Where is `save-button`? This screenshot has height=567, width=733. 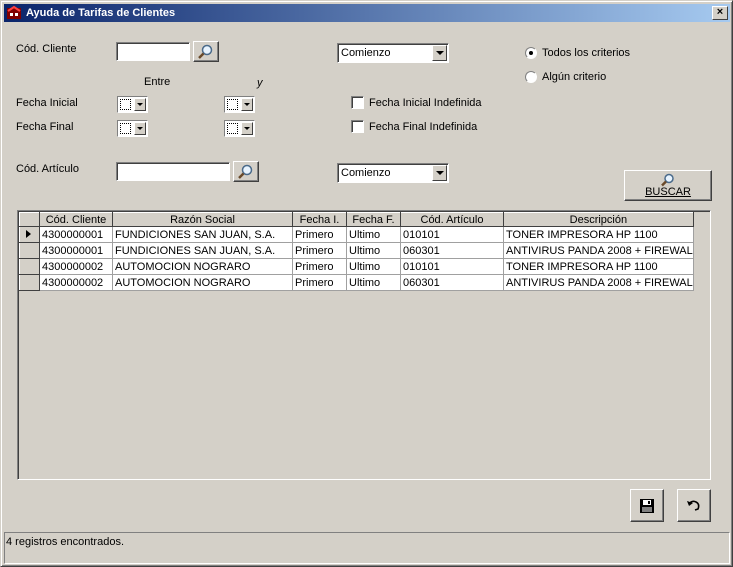 save-button is located at coordinates (647, 505).